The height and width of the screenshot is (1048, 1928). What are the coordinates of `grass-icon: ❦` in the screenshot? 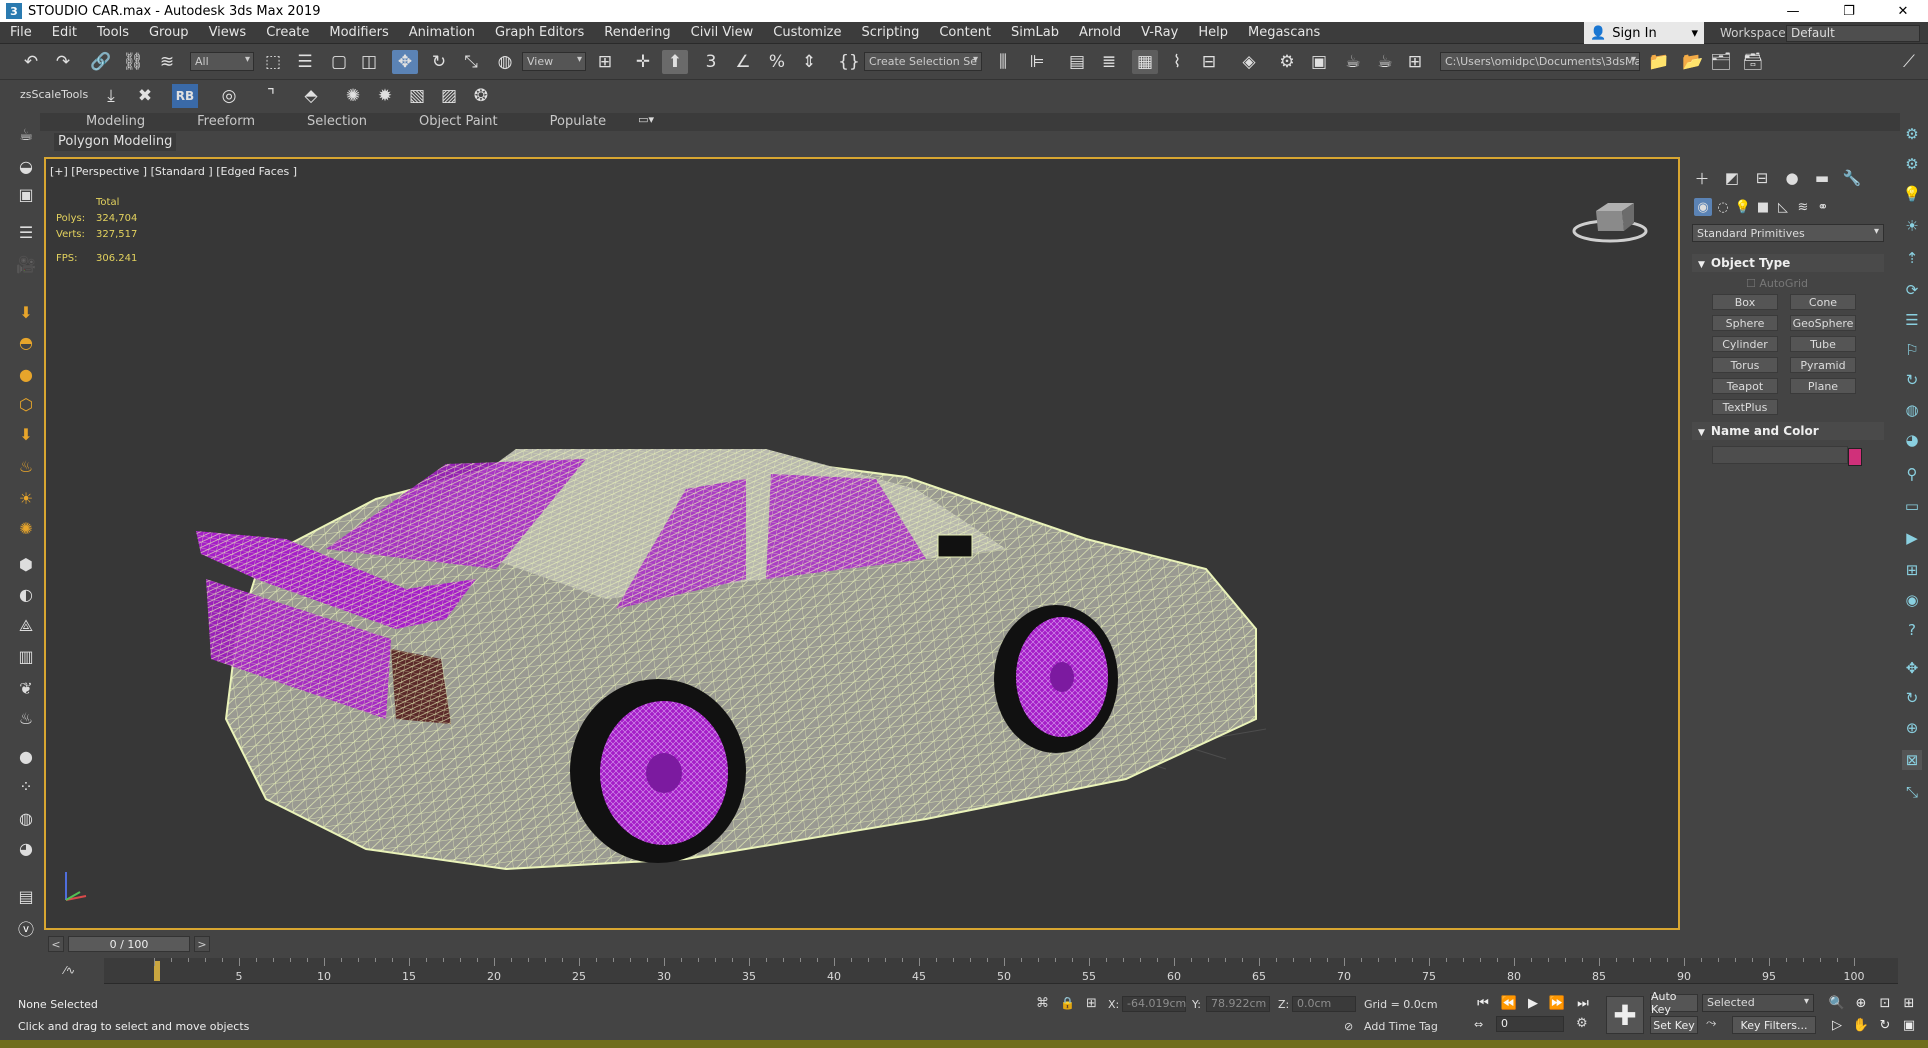 It's located at (26, 688).